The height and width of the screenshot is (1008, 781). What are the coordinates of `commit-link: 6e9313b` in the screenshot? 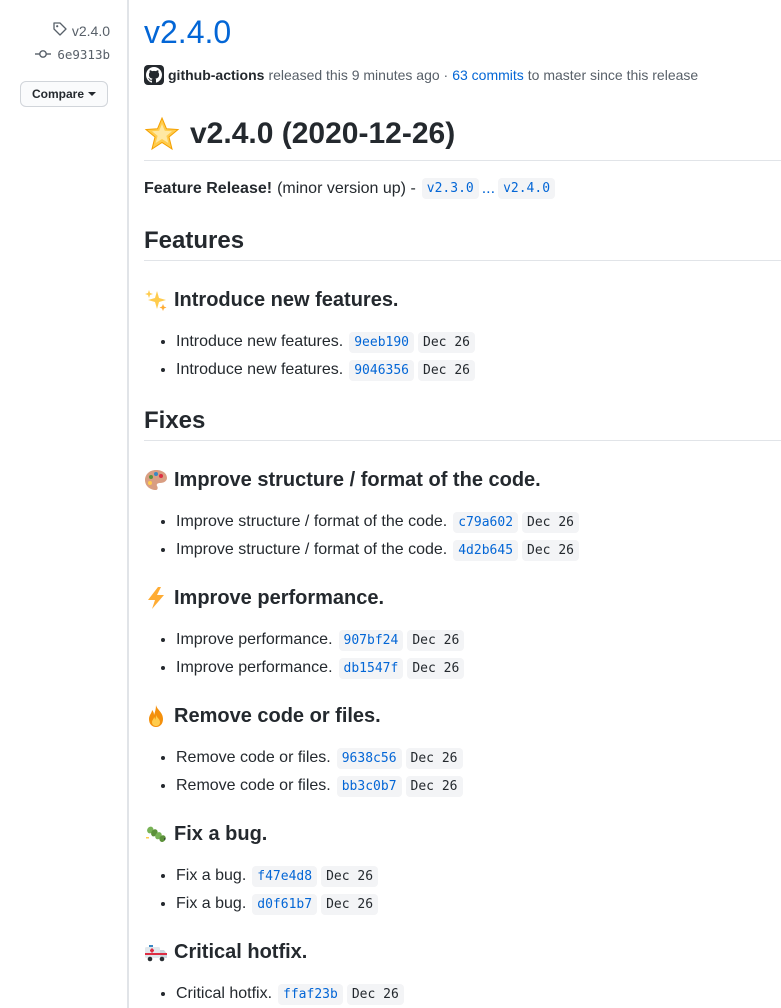 It's located at (72, 54).